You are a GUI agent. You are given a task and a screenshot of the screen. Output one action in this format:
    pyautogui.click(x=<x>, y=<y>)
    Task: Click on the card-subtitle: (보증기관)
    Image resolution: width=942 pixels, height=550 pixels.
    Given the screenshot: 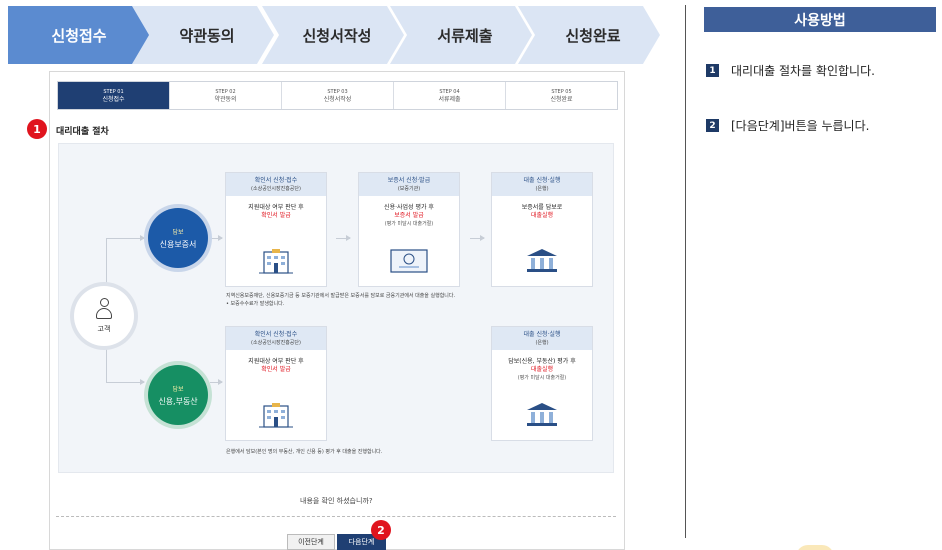 What is the action you would take?
    pyautogui.click(x=409, y=189)
    